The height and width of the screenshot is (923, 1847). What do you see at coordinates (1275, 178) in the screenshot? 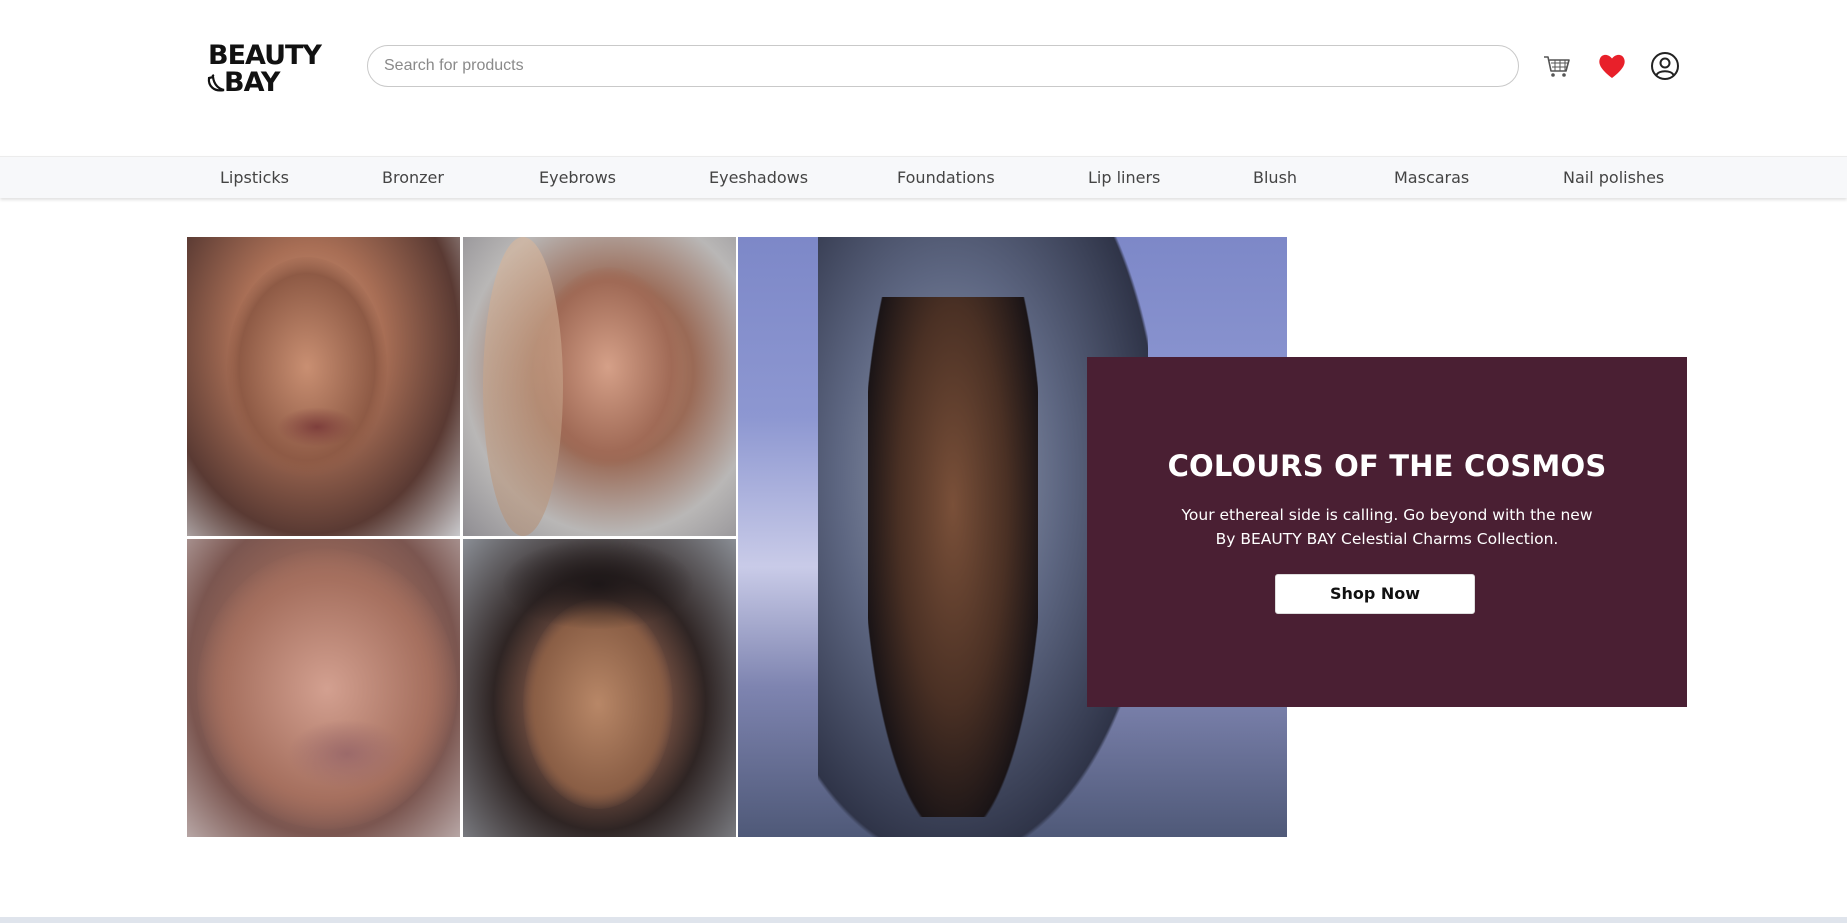
I see `nav-item-blush: Blush` at bounding box center [1275, 178].